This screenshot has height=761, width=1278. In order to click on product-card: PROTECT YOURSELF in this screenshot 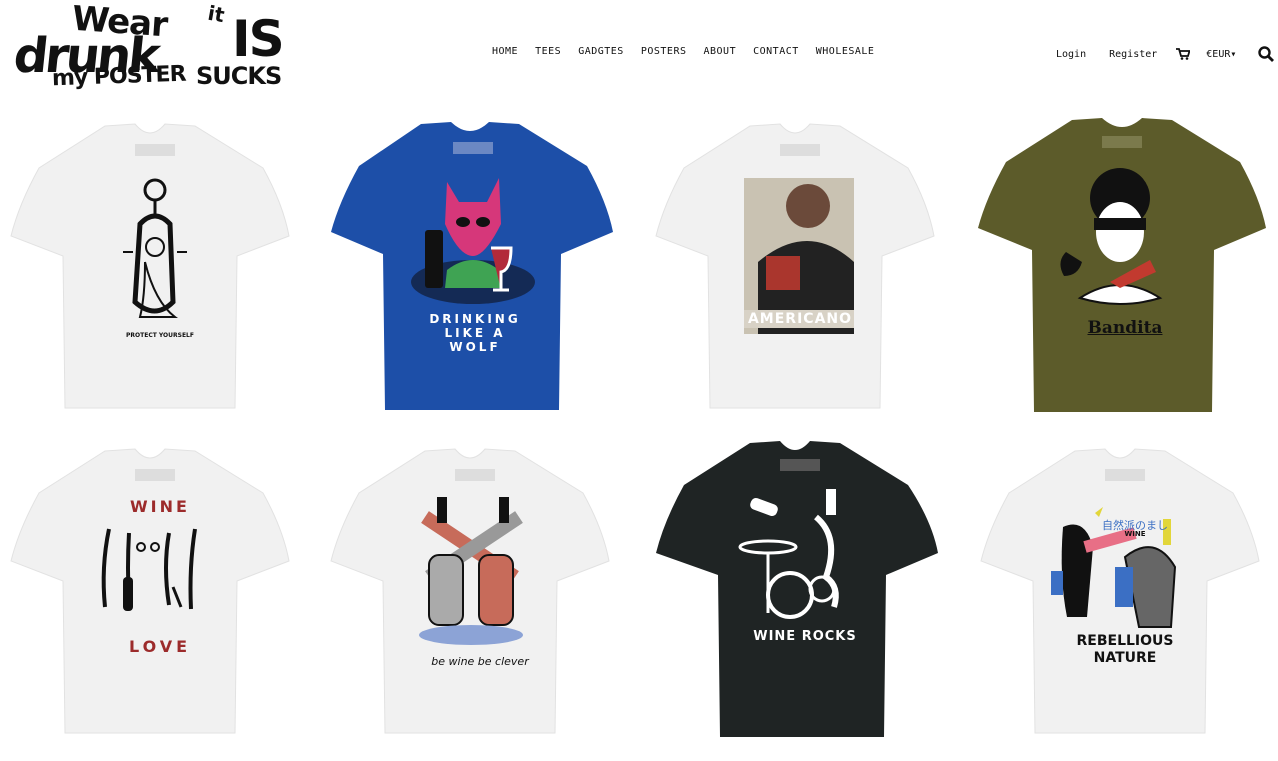, I will do `click(160, 267)`.